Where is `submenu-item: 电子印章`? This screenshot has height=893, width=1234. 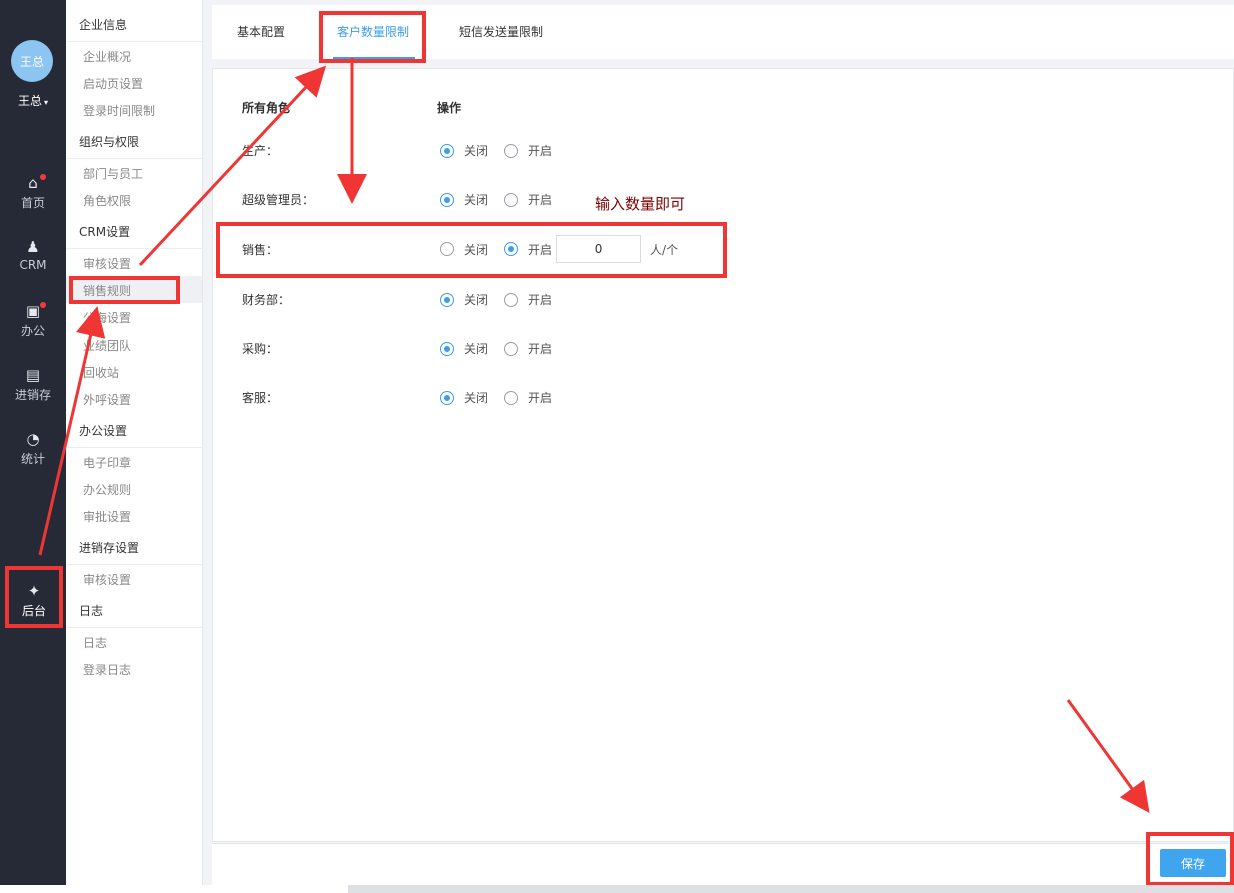
submenu-item: 电子印章 is located at coordinates (107, 462).